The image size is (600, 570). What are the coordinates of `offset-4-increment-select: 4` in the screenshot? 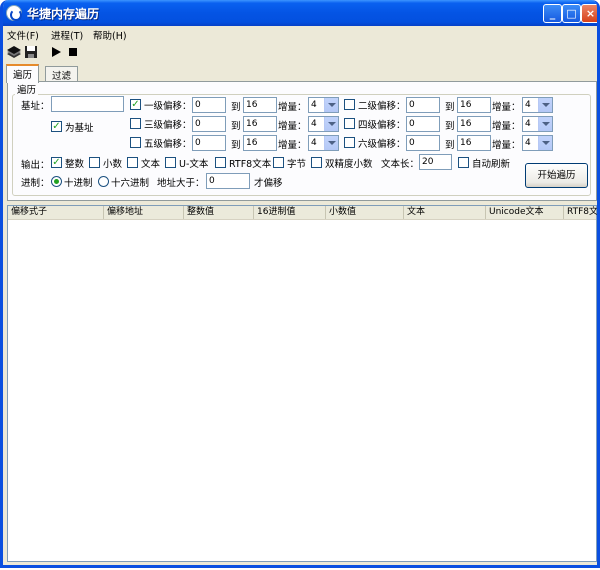 It's located at (537, 124).